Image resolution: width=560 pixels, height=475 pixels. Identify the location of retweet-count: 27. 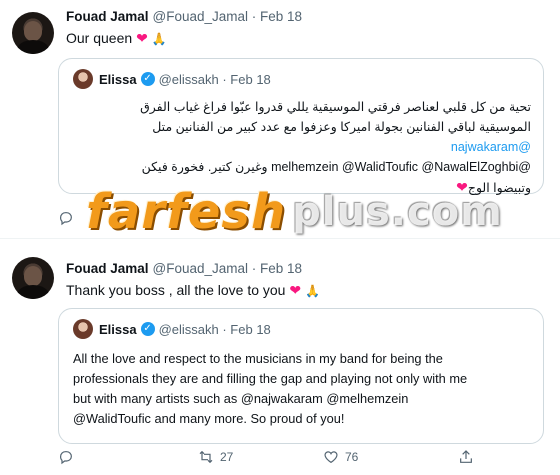
(227, 457).